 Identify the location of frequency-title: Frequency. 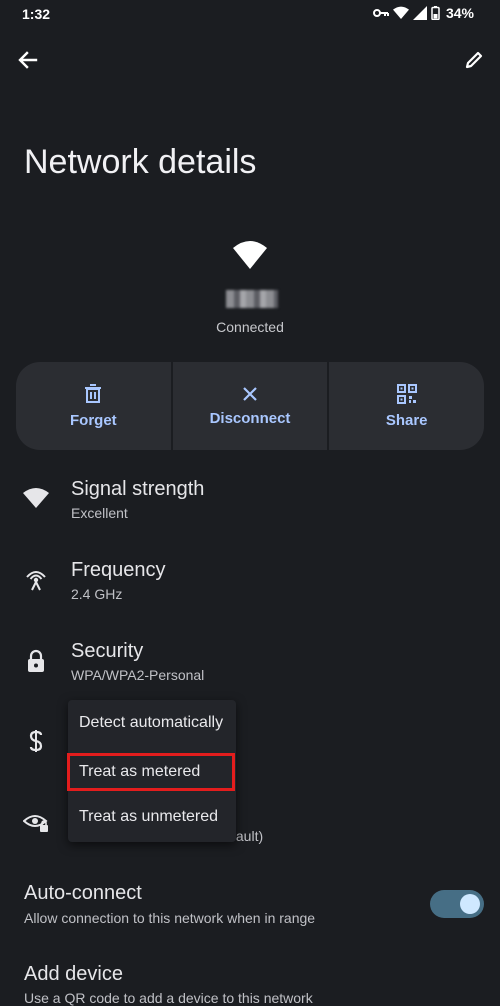
(118, 570).